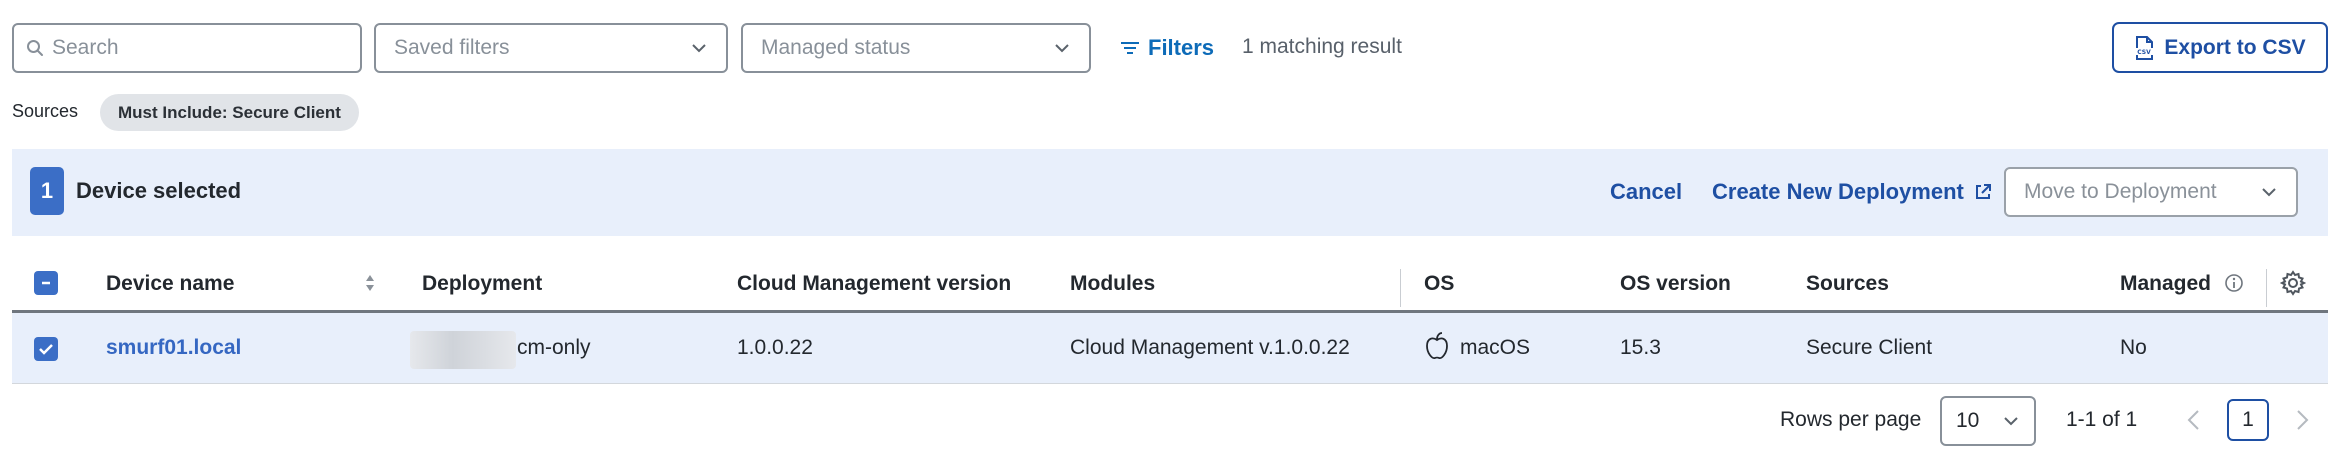 This screenshot has width=2341, height=463. Describe the element at coordinates (1968, 420) in the screenshot. I see `rows-per-page-value: 10` at that location.